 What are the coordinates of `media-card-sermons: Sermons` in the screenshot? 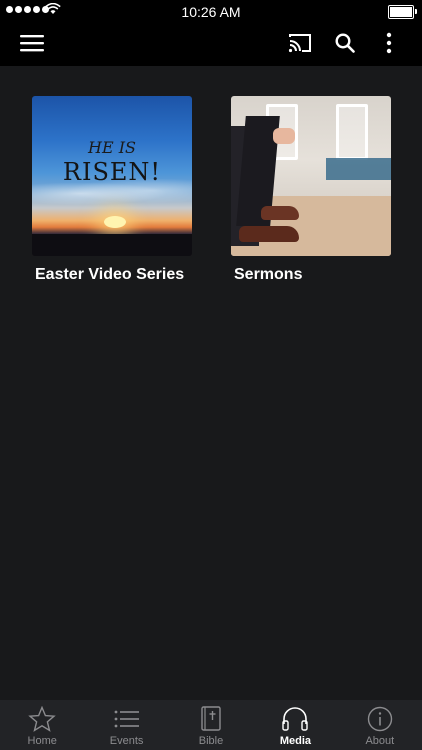 It's located at (311, 190).